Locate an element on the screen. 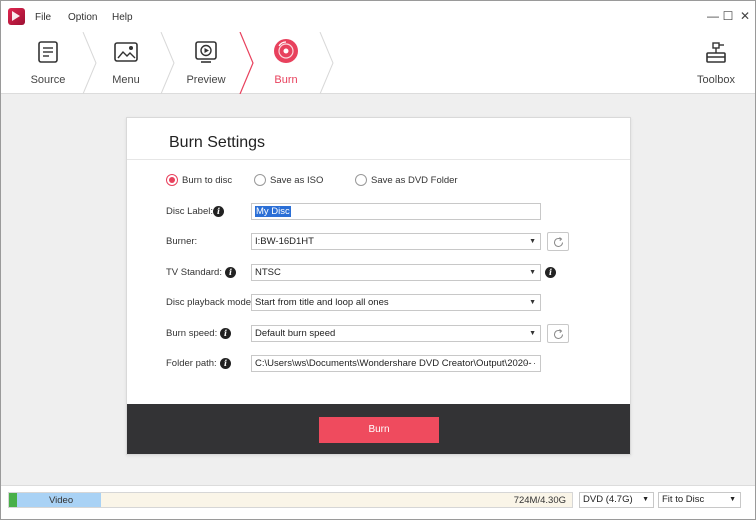 The height and width of the screenshot is (520, 756). disc-type-value: DVD (4.7G) is located at coordinates (608, 499).